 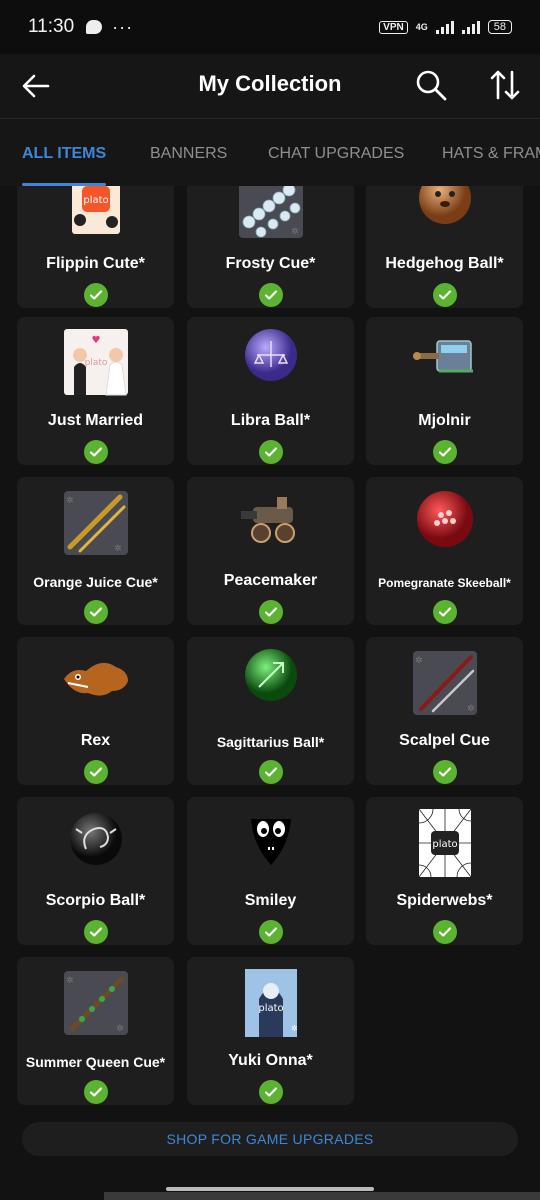 I want to click on back-button, so click(x=36, y=86).